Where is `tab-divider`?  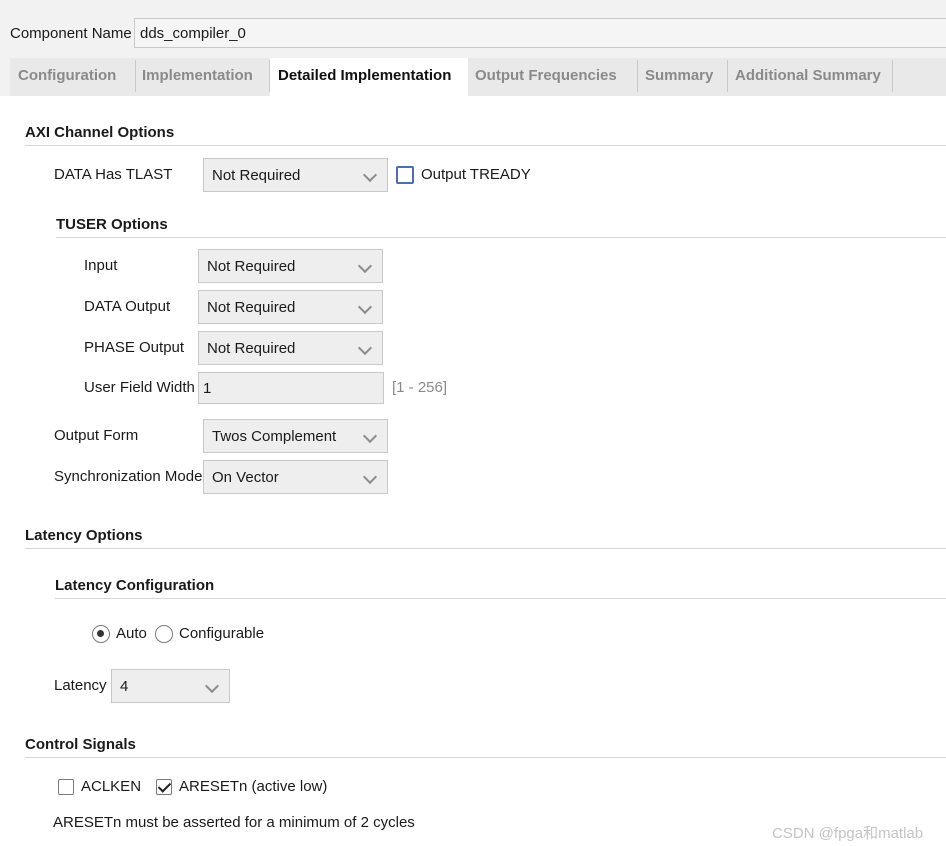
tab-divider is located at coordinates (892, 76).